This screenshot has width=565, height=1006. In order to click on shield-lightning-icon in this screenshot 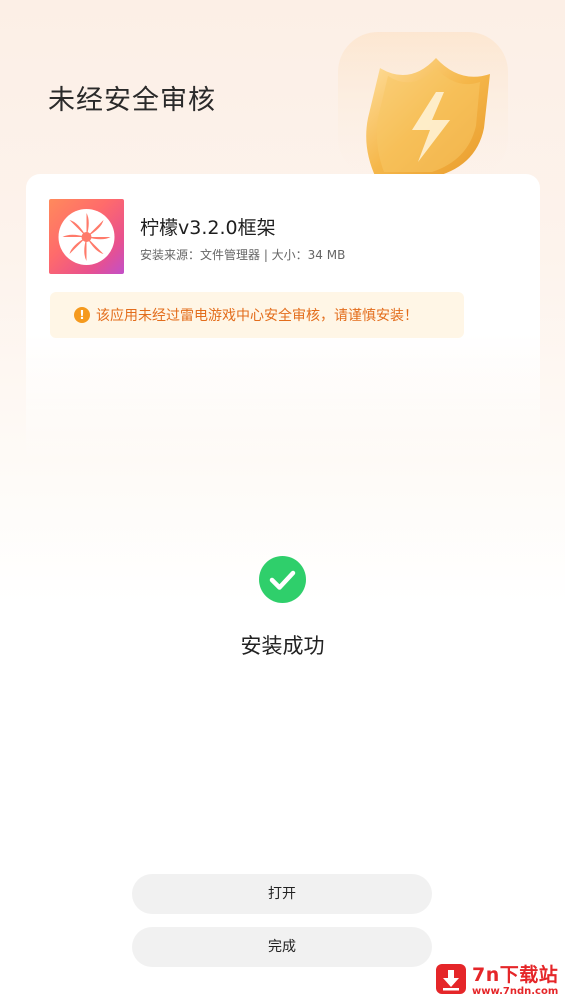, I will do `click(423, 105)`.